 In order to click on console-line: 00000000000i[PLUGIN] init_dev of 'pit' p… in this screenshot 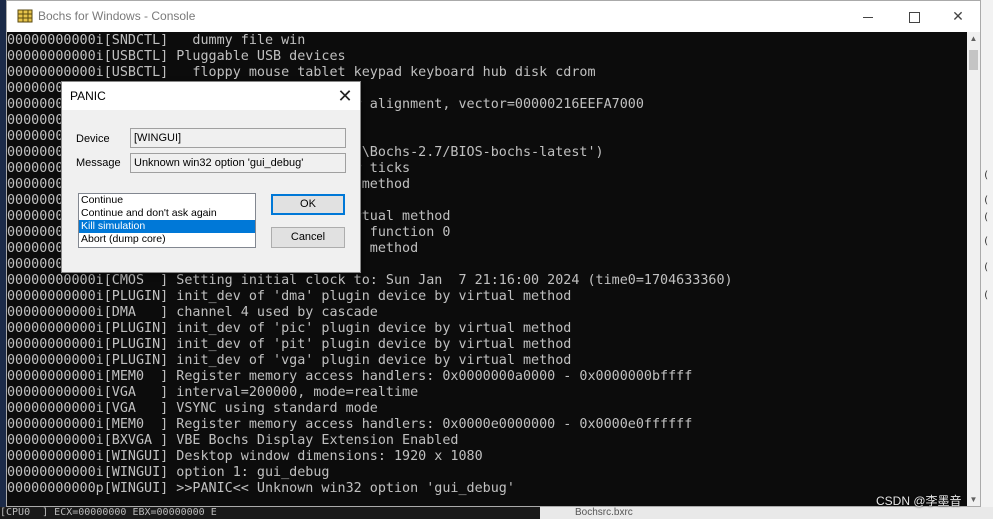, I will do `click(289, 344)`.